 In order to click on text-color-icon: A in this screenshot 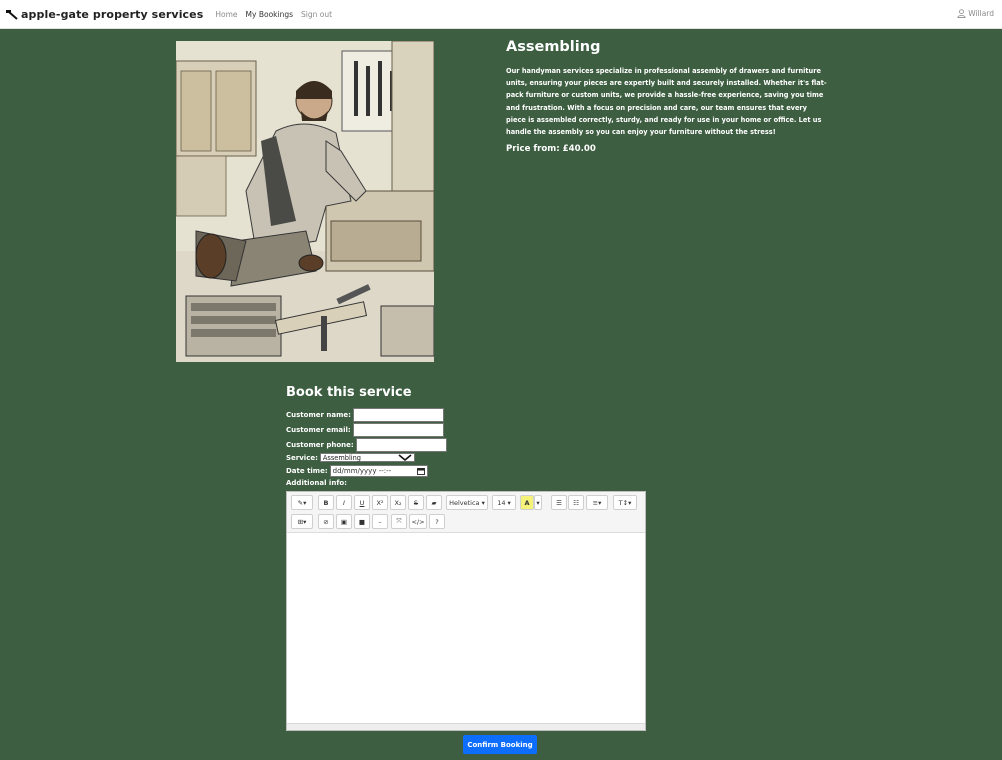, I will do `click(527, 502)`.